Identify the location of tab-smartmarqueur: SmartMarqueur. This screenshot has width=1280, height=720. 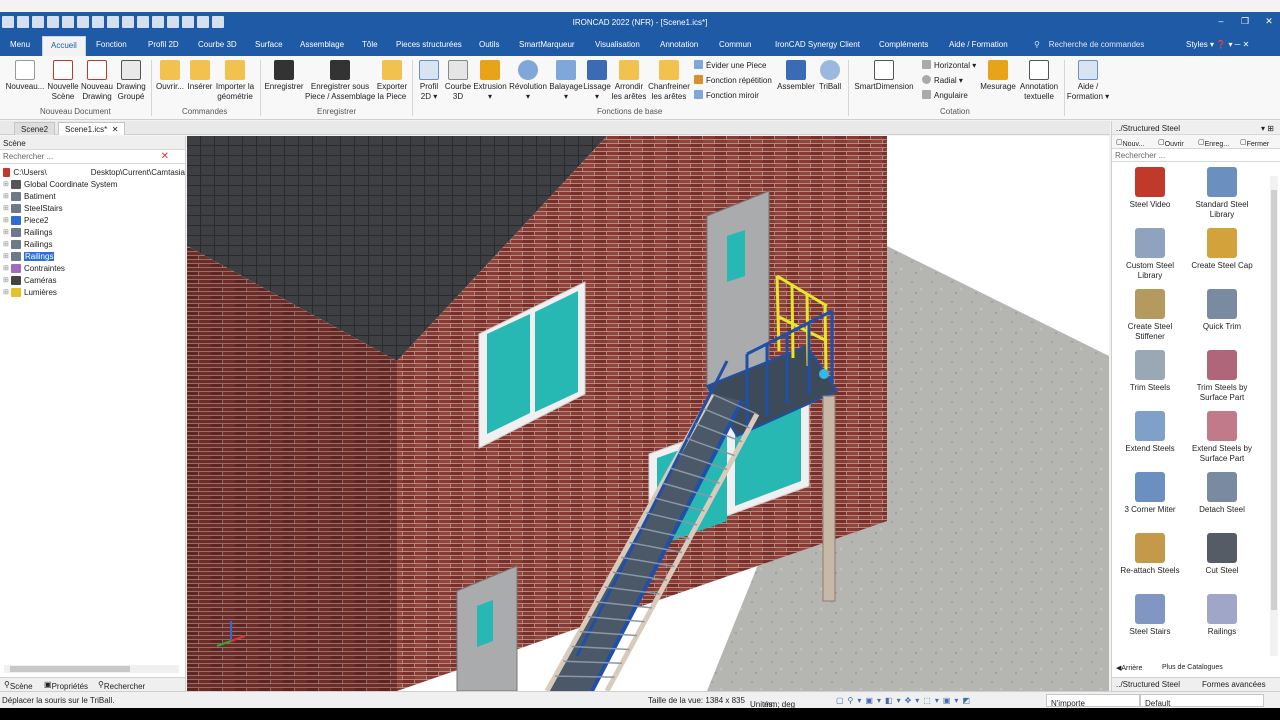
(547, 44).